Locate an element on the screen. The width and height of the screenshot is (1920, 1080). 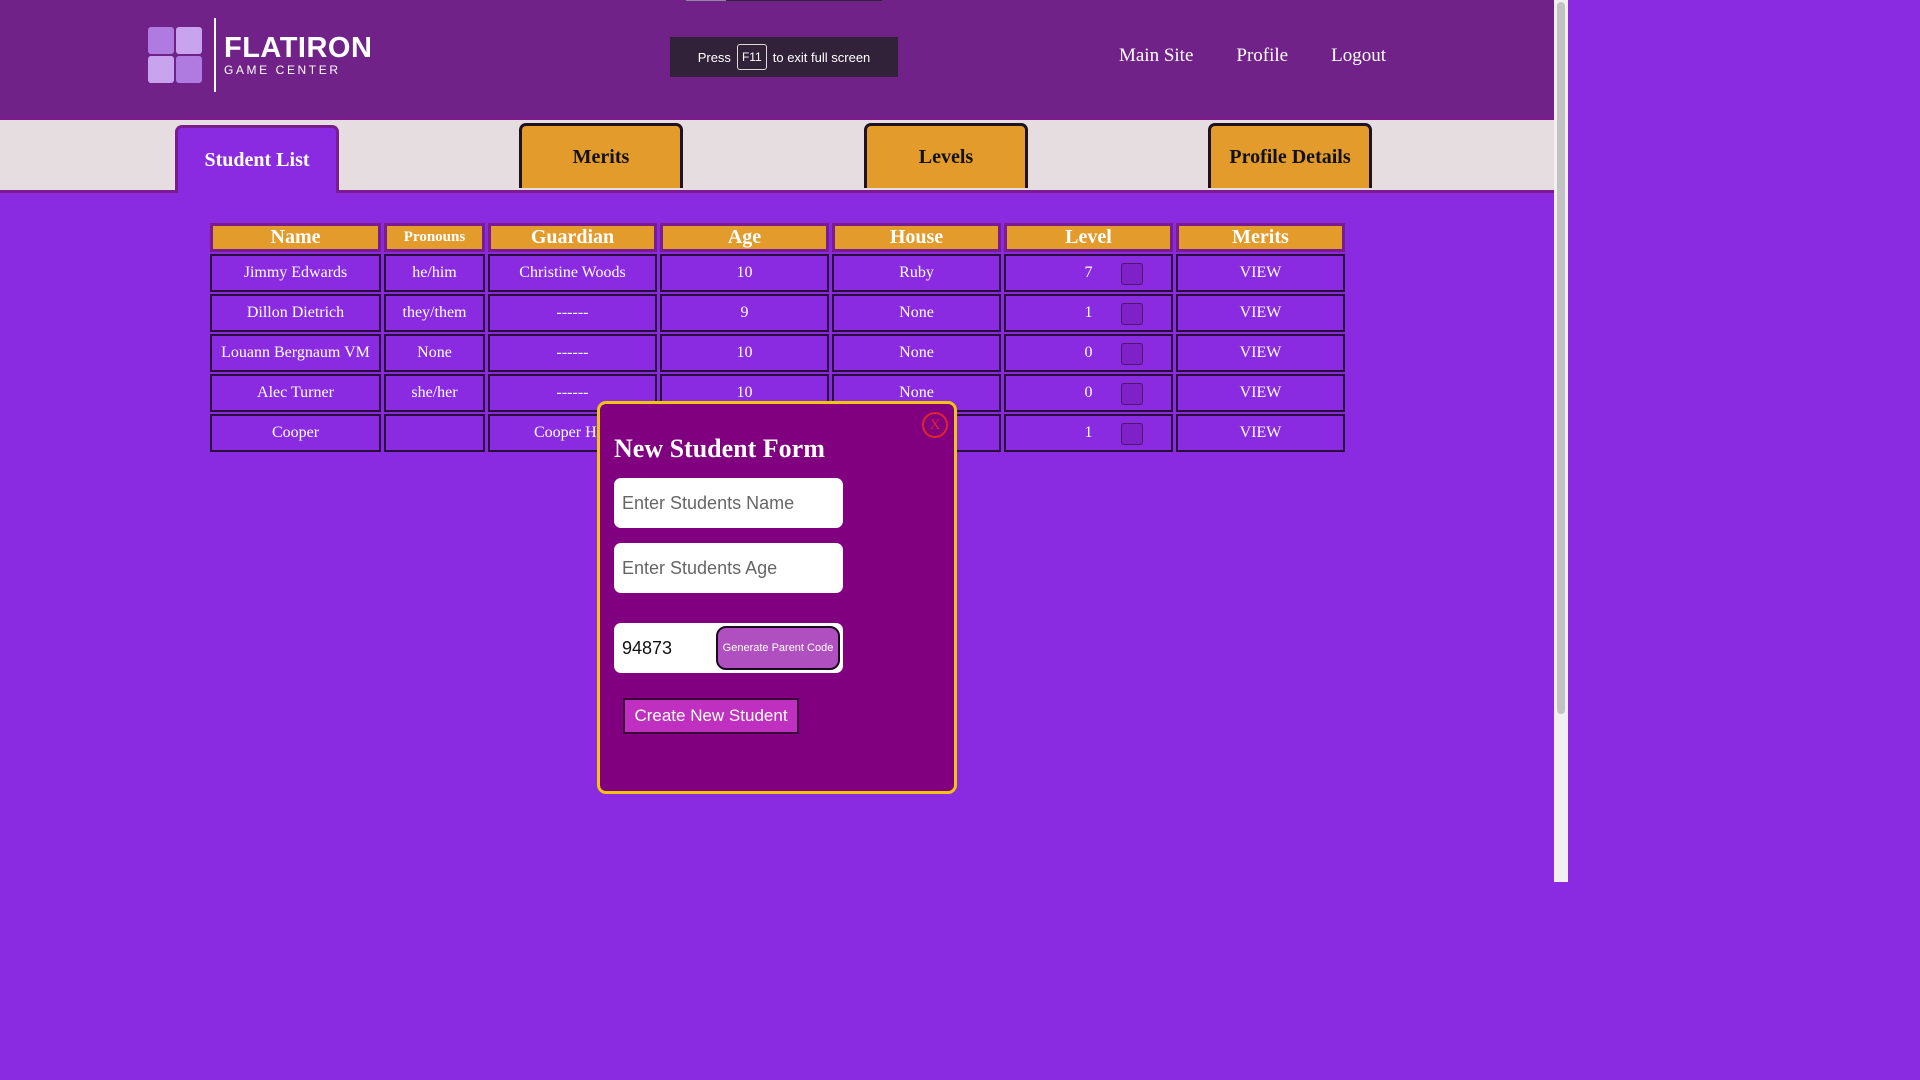
game-pieces-icon is located at coordinates (176, 55).